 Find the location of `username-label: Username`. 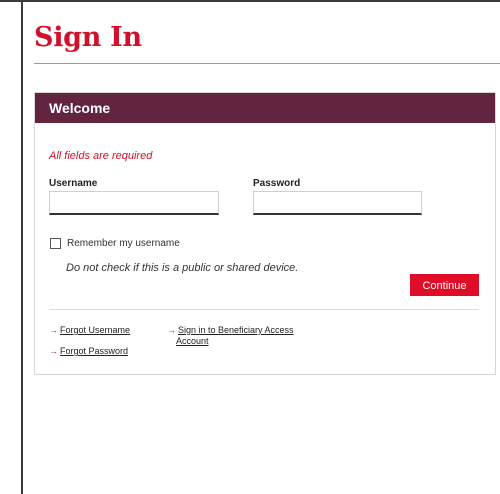

username-label: Username is located at coordinates (73, 183).